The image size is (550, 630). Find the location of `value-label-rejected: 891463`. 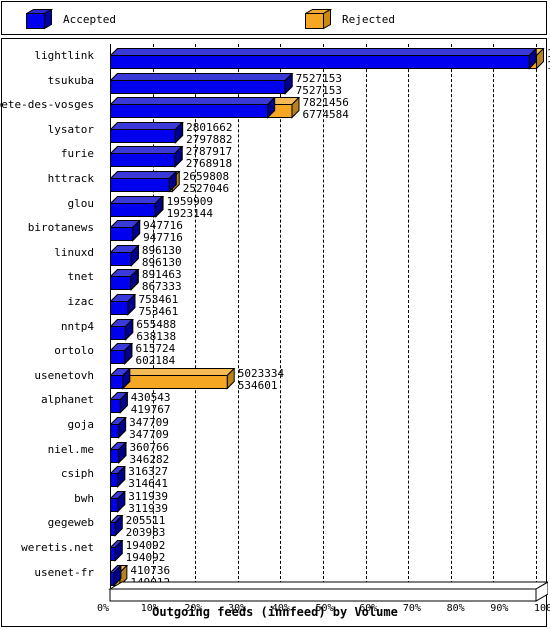

value-label-rejected: 891463 is located at coordinates (161, 275).